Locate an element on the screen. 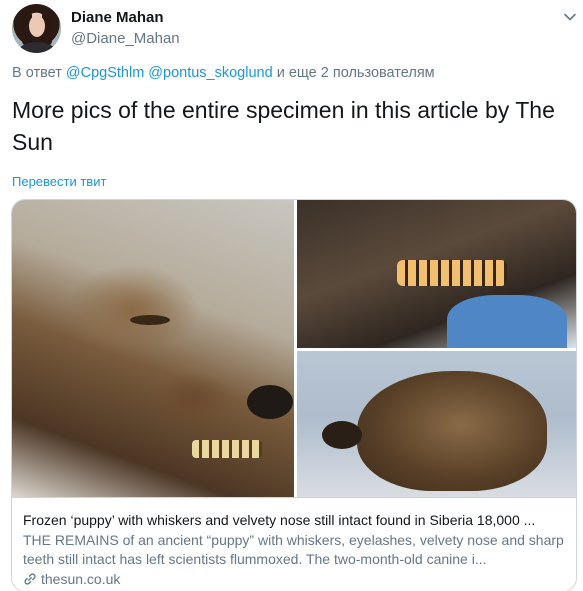 The width and height of the screenshot is (583, 591). reply-prefix: В ответ is located at coordinates (39, 73).